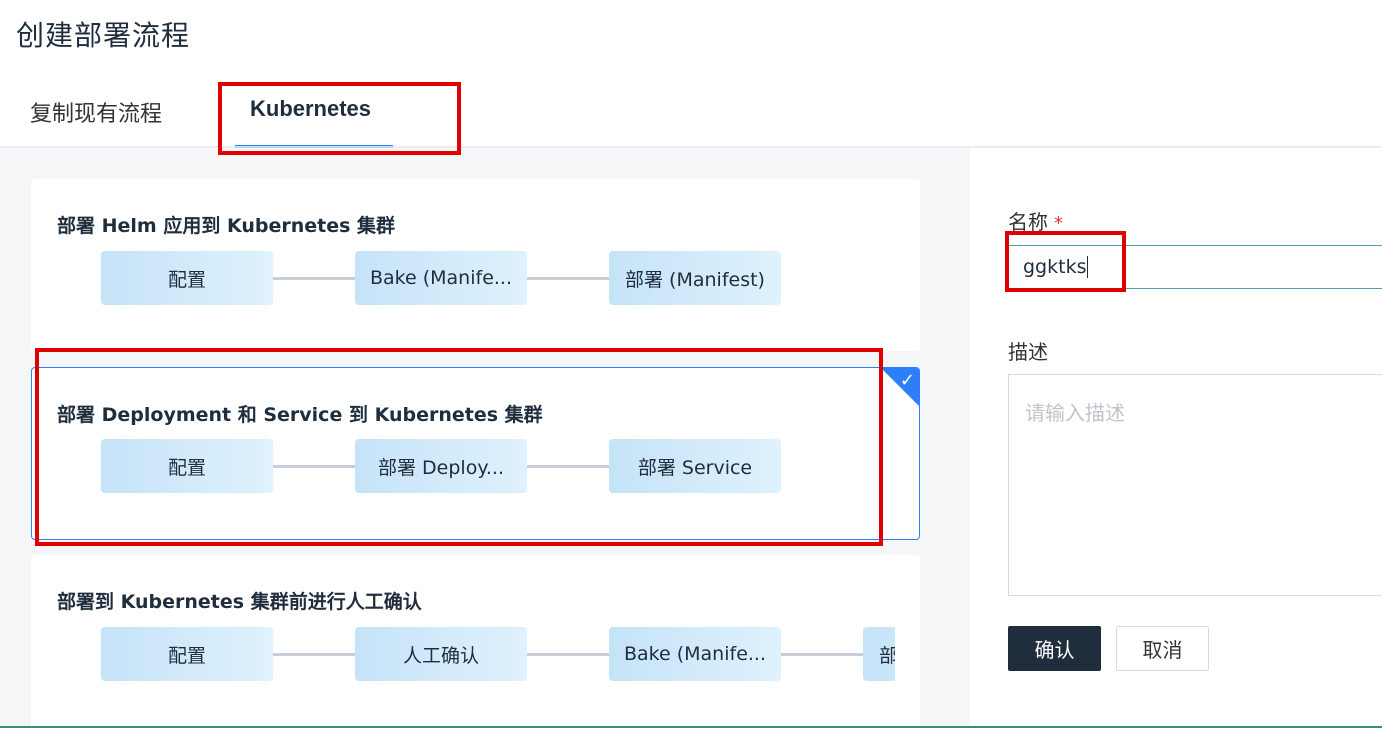 This screenshot has width=1382, height=735. I want to click on tab-bar: 复制现有流程 Kubernetes, so click(691, 115).